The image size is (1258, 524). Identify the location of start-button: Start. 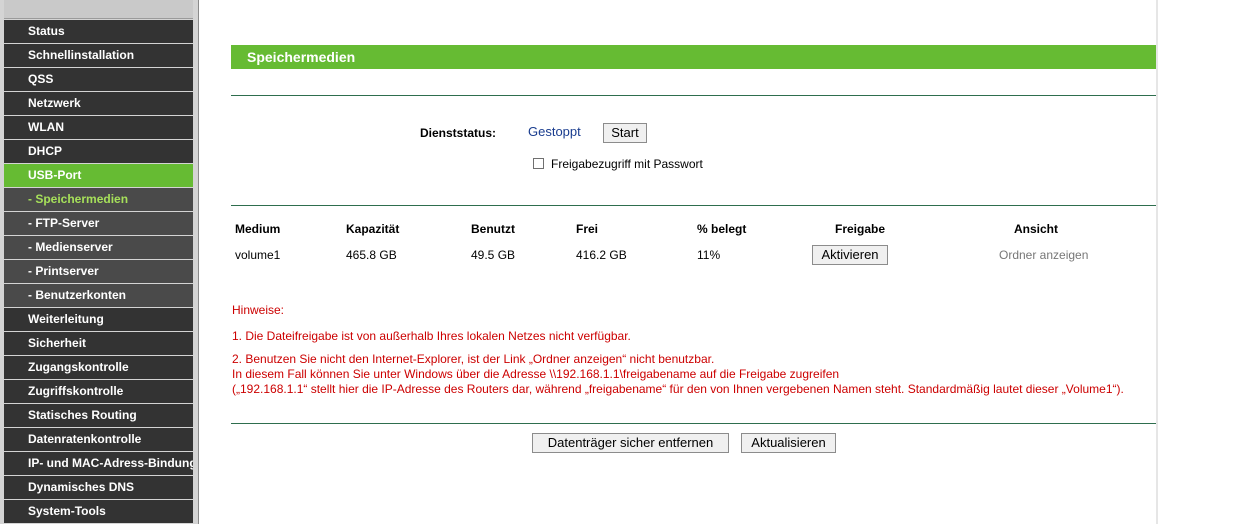
(625, 133).